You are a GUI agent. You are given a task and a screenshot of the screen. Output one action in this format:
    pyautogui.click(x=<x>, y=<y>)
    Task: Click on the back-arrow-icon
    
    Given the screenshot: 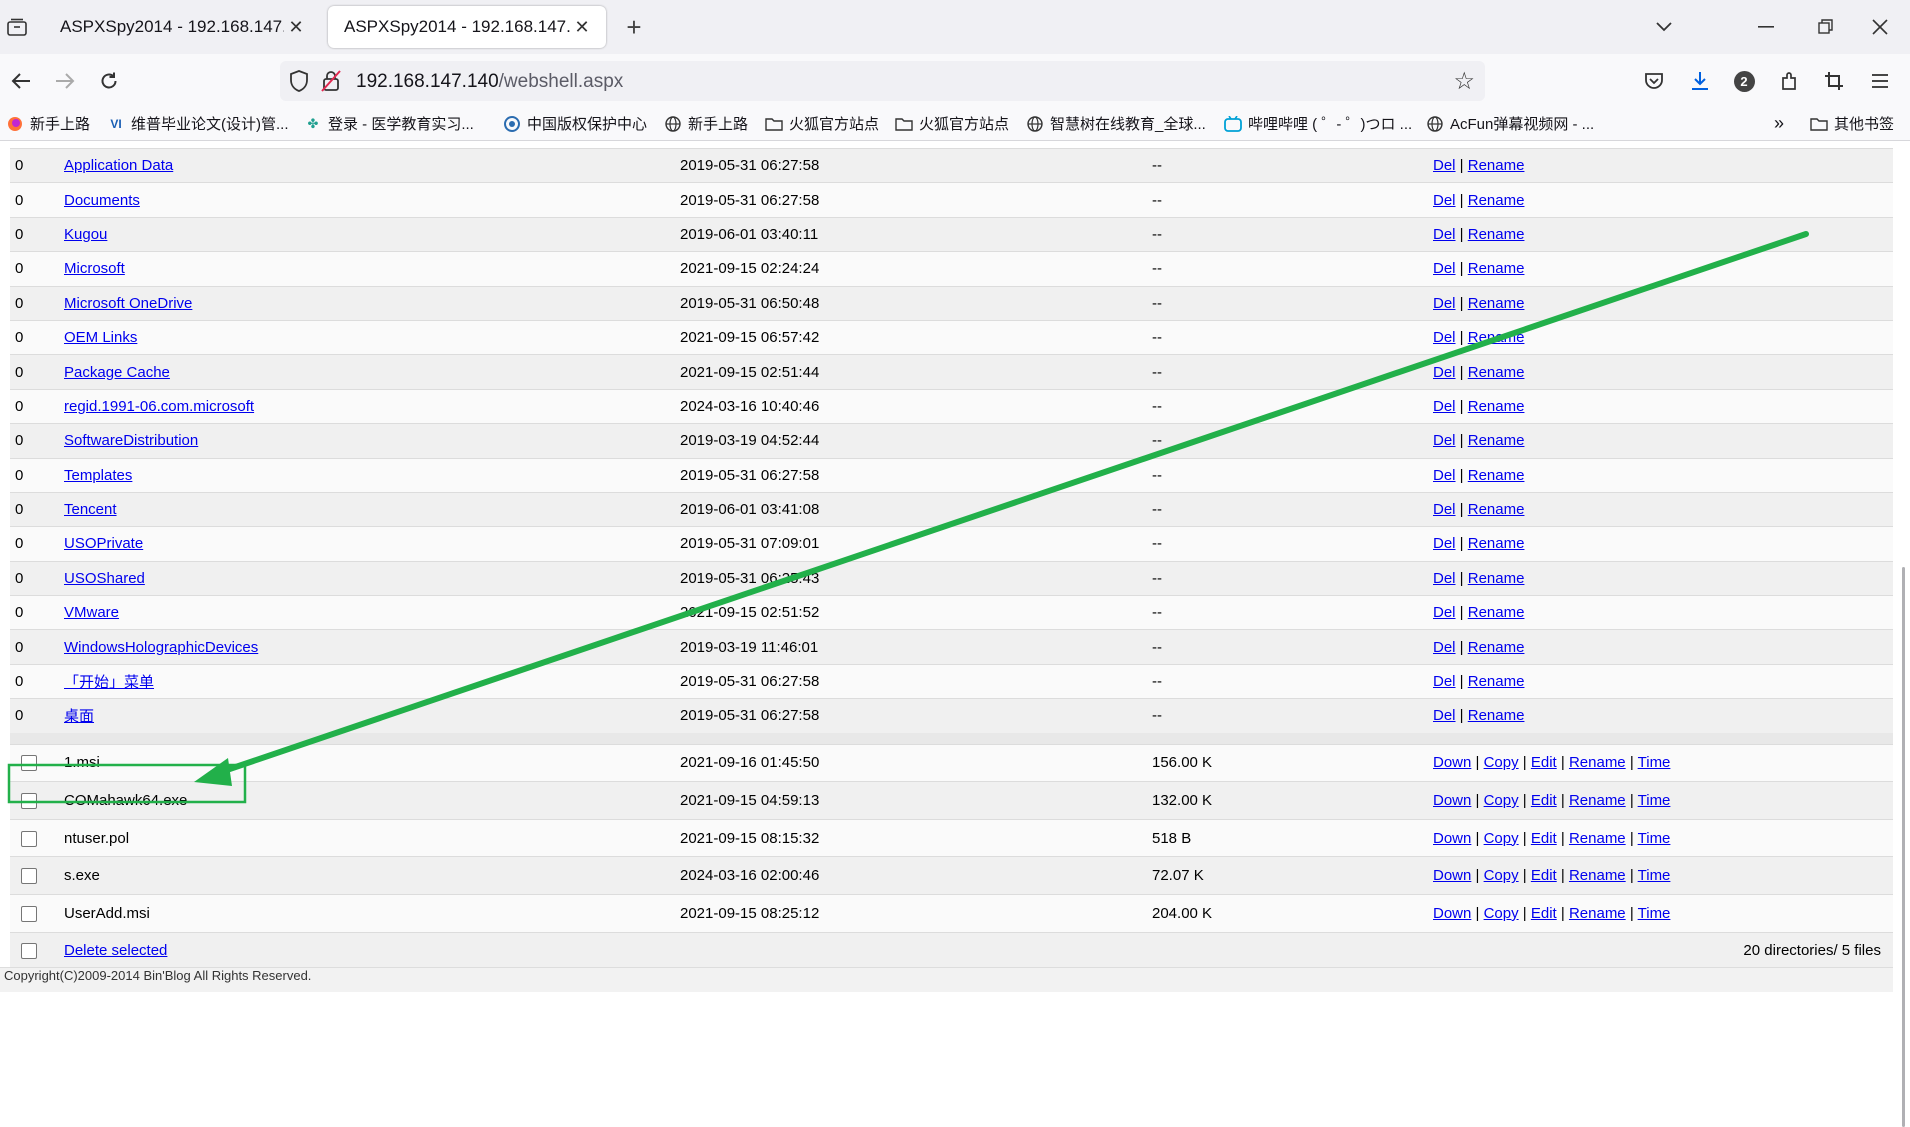 What is the action you would take?
    pyautogui.click(x=21, y=81)
    